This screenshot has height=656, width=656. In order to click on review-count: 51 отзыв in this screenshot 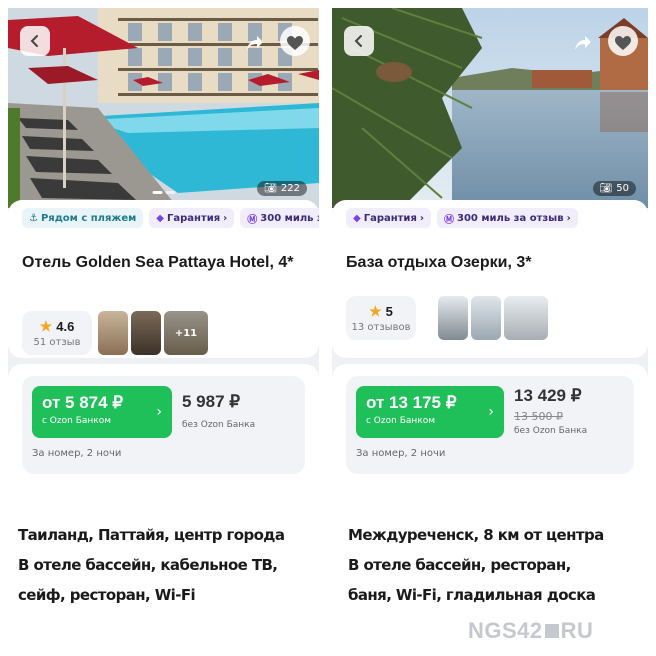, I will do `click(57, 342)`.